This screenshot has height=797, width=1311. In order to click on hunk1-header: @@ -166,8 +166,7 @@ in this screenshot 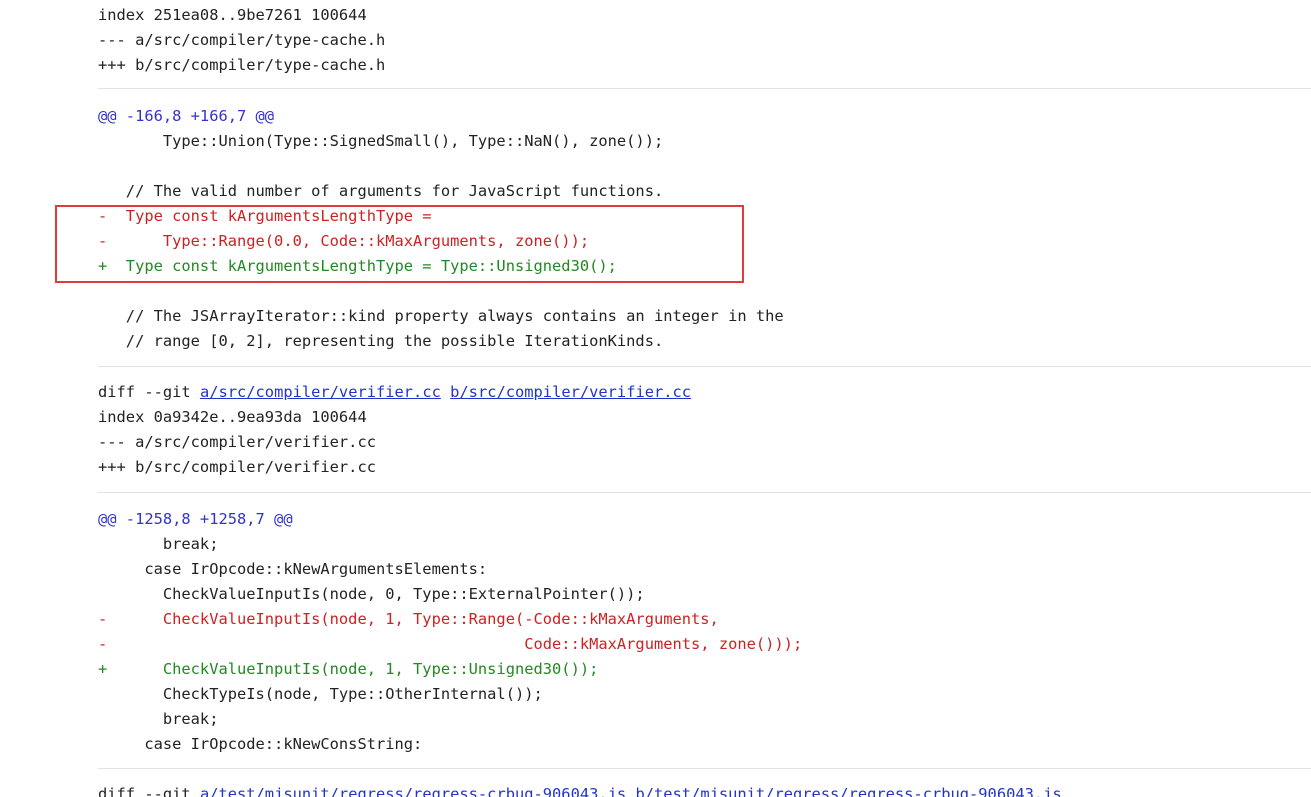, I will do `click(186, 116)`.